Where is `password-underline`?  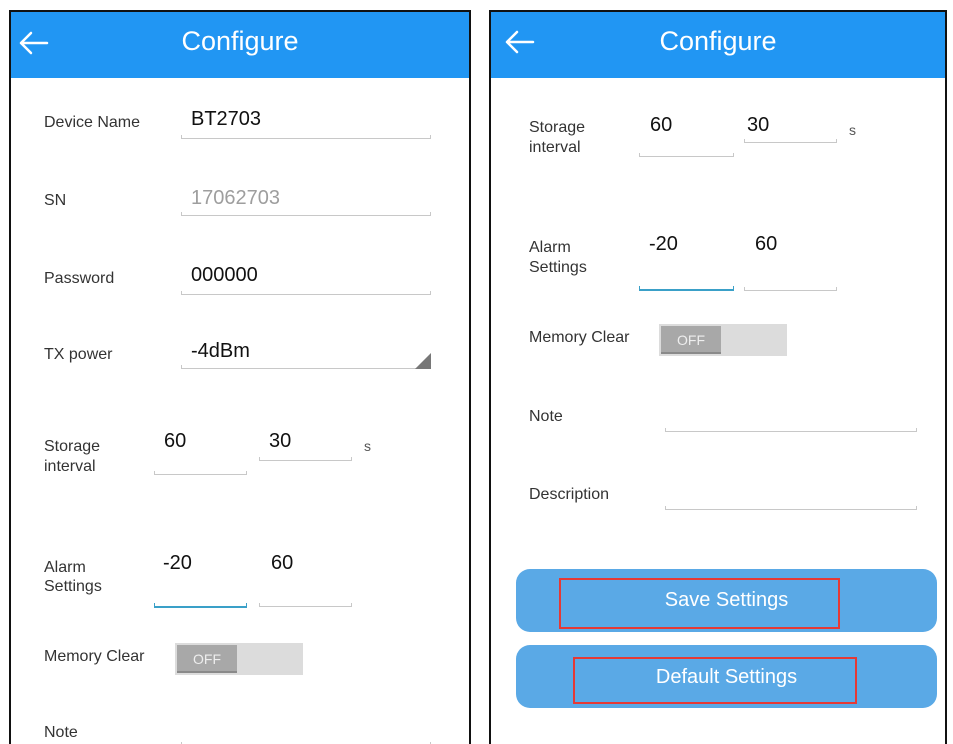
password-underline is located at coordinates (306, 293).